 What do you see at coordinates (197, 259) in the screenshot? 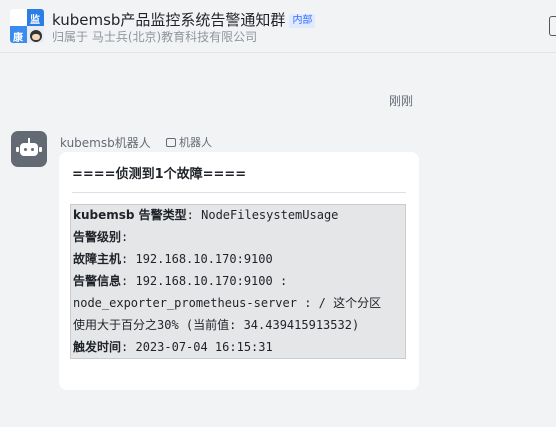
I see `alert-value: : 192.168.10.170:9100` at bounding box center [197, 259].